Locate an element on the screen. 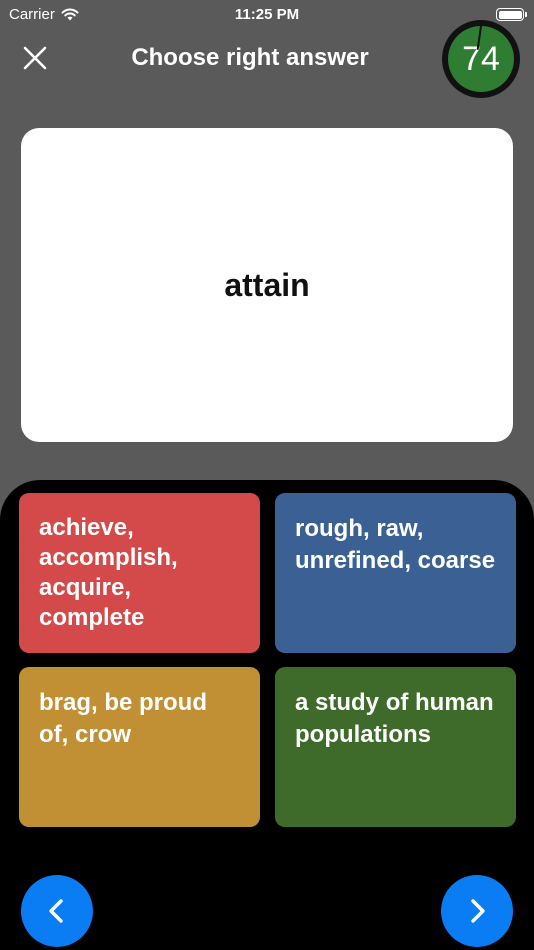  status-bar: Carrier 11:25 PM is located at coordinates (267, 14).